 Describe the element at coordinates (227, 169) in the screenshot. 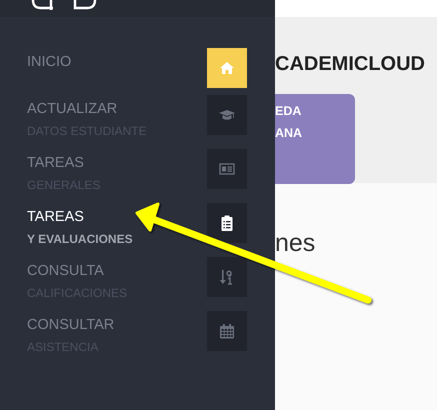

I see `id-card-icon` at that location.